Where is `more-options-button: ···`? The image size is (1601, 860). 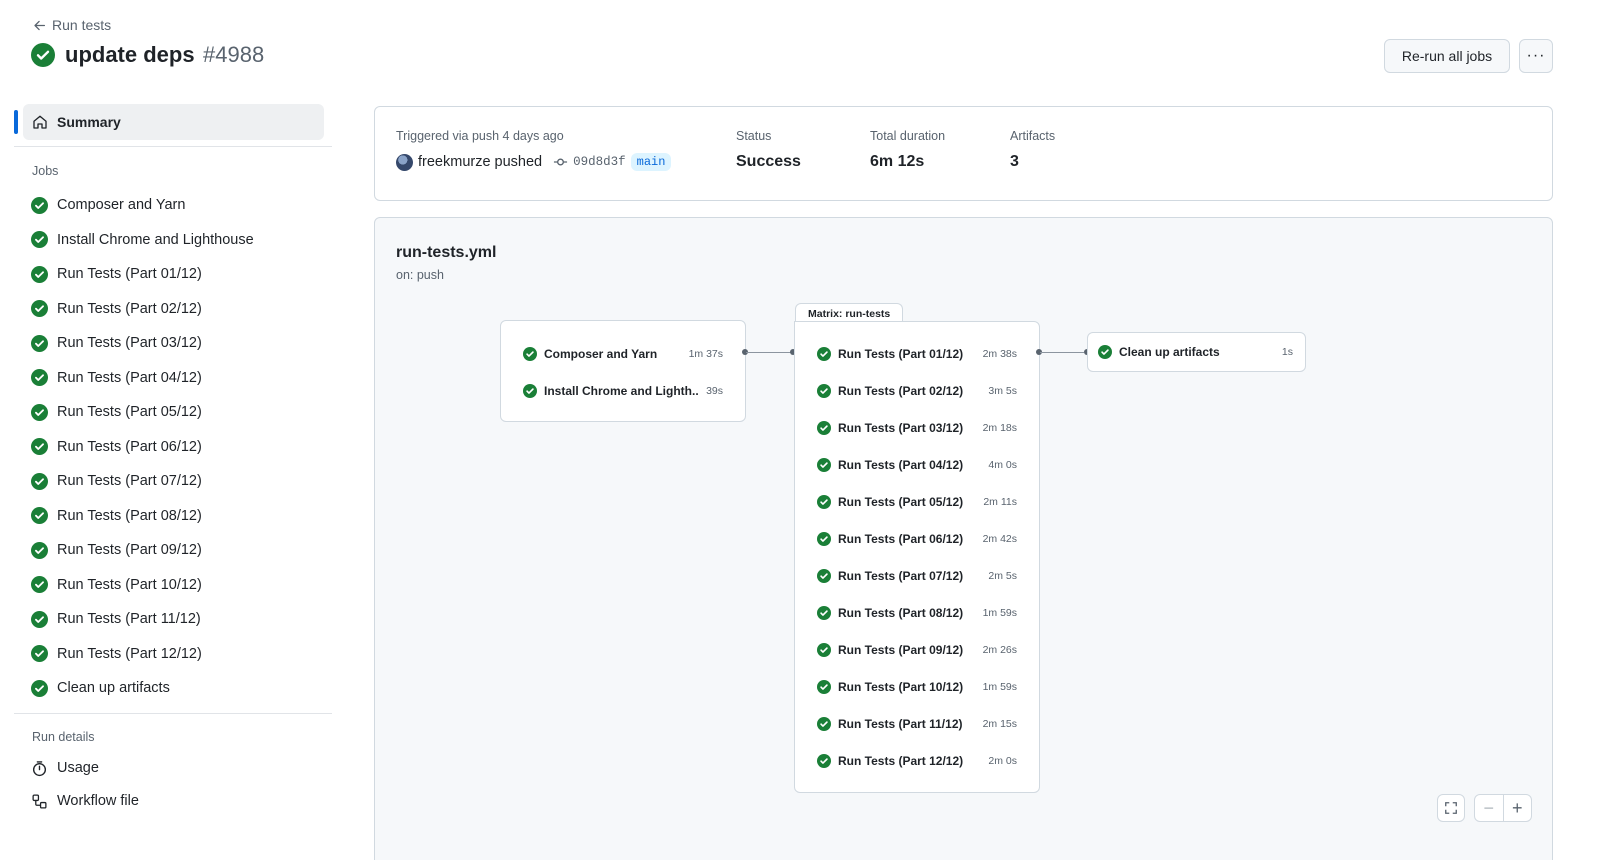 more-options-button: ··· is located at coordinates (1536, 56).